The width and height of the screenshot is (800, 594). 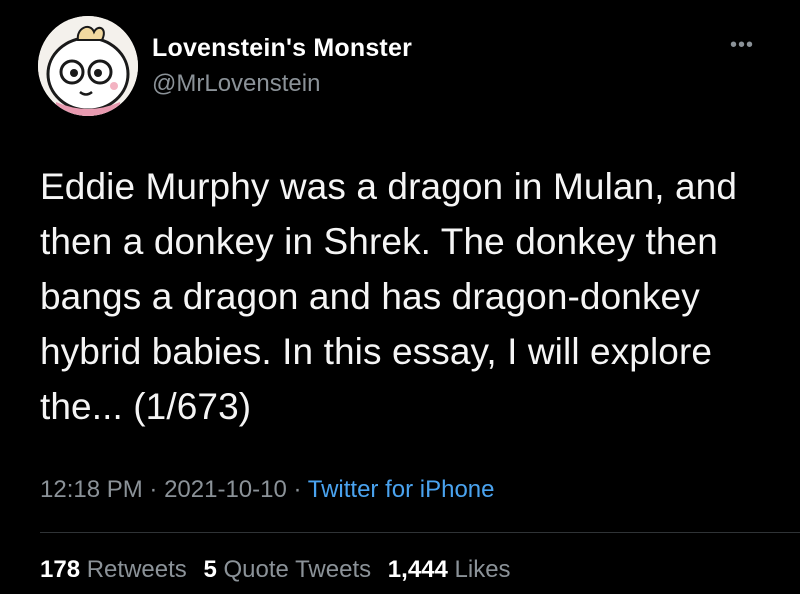 I want to click on more-options-icon: •••, so click(x=742, y=45).